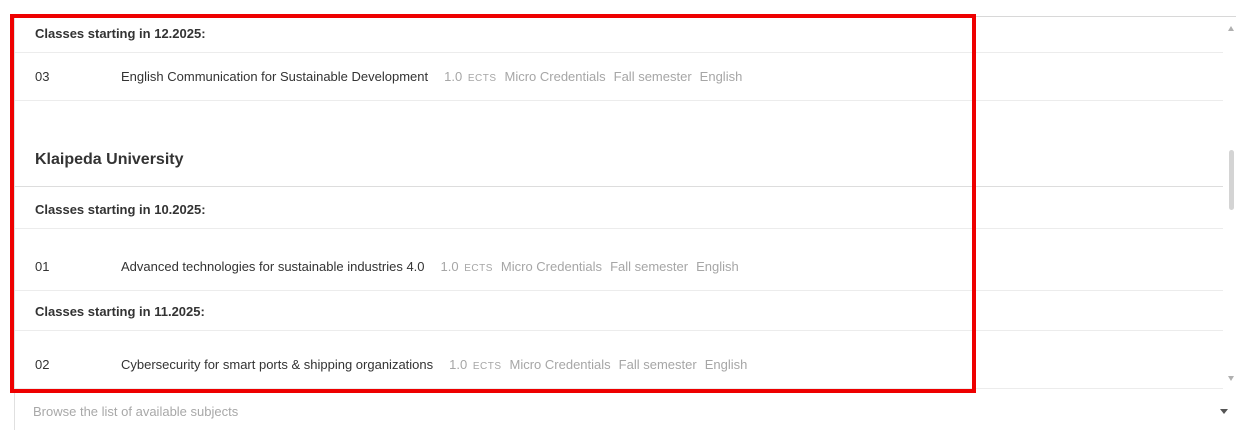 This screenshot has width=1236, height=430. I want to click on class-group-label: Classes starting in 12.2025:, so click(120, 33).